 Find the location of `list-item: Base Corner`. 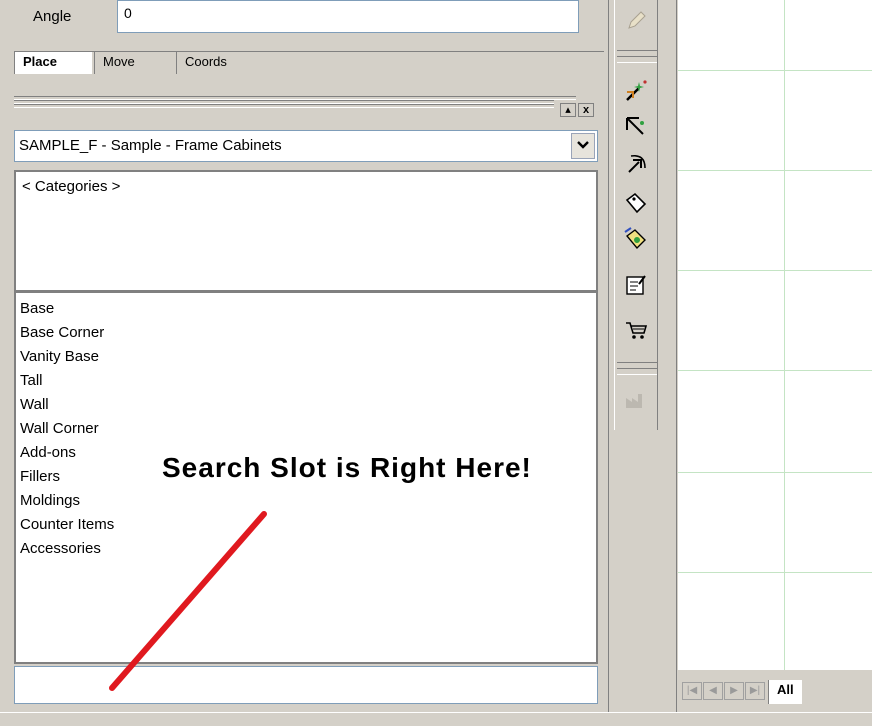

list-item: Base Corner is located at coordinates (62, 333).